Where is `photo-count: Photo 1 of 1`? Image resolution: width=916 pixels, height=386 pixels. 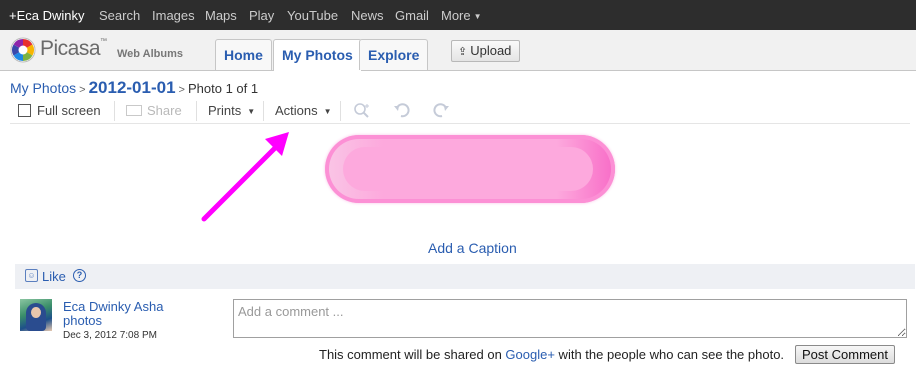 photo-count: Photo 1 of 1 is located at coordinates (223, 88).